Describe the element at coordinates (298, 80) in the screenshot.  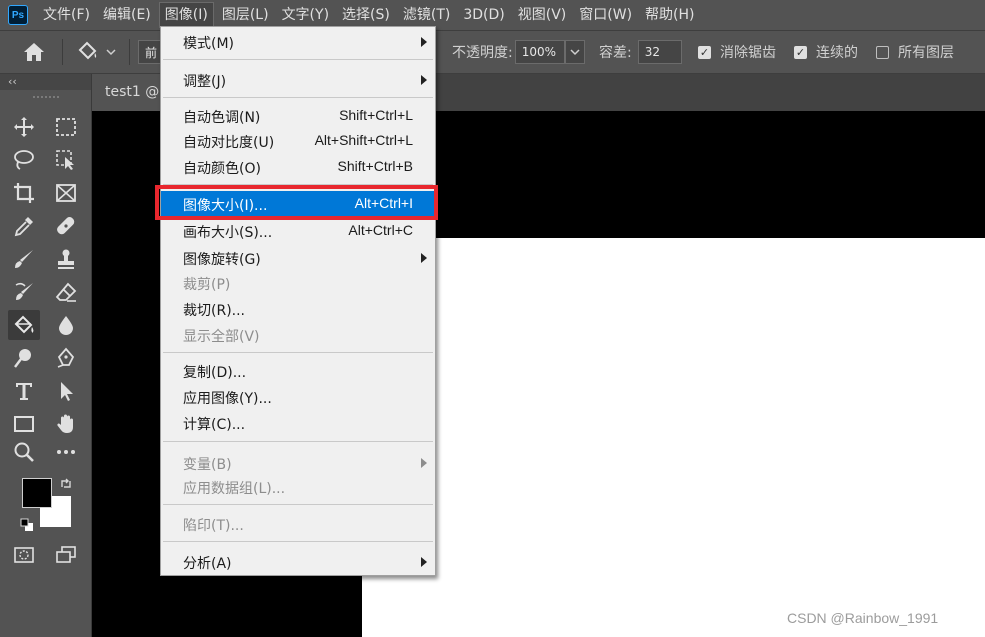
I see `menu-item-adjustments: 调整(J)` at that location.